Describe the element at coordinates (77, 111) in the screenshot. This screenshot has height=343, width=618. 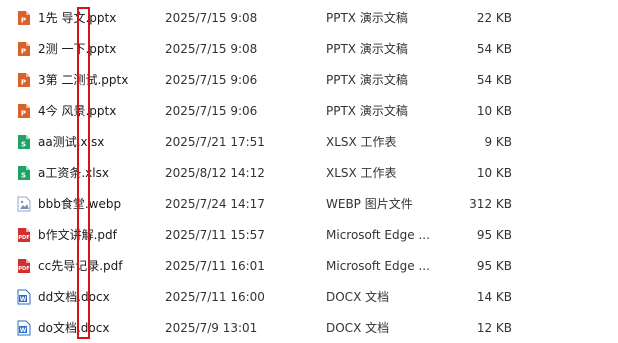
I see `file-name: 4今 风景.pptx` at that location.